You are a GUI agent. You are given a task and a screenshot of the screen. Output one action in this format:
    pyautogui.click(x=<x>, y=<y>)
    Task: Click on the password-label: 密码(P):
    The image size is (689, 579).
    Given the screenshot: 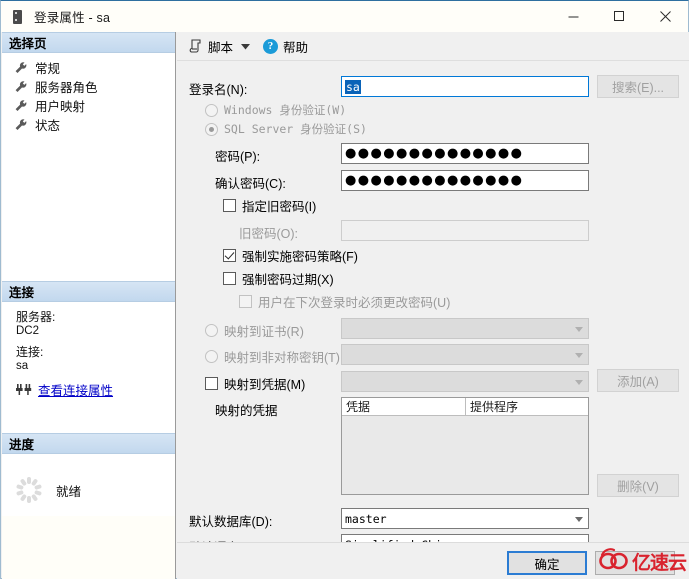 What is the action you would take?
    pyautogui.click(x=238, y=157)
    